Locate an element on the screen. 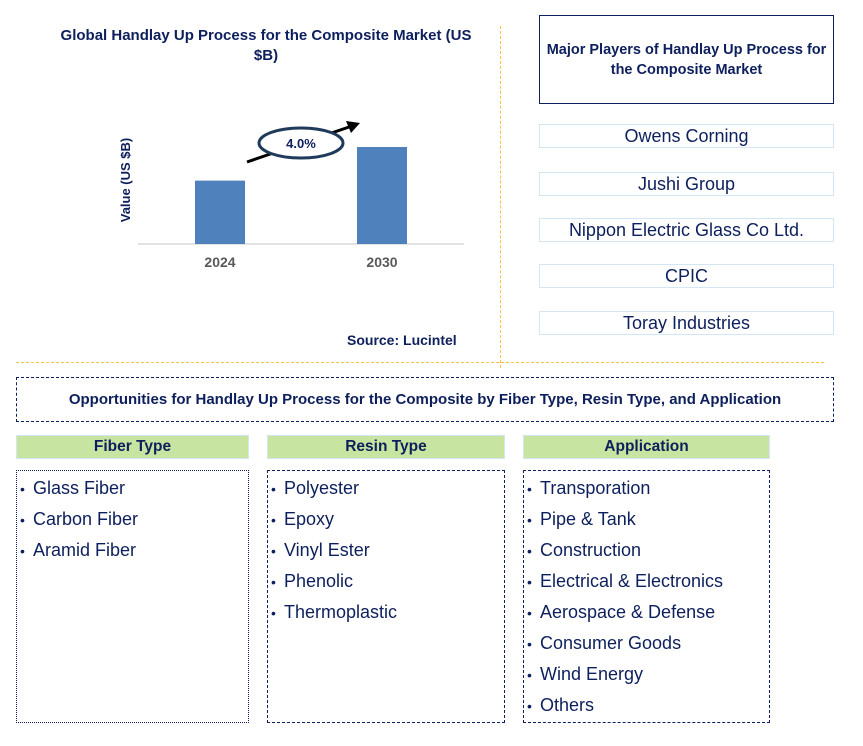 The width and height of the screenshot is (863, 746). fiber-type-list: • Glass Fiber • Carbon Fiber • Aramid Fiber is located at coordinates (132, 596).